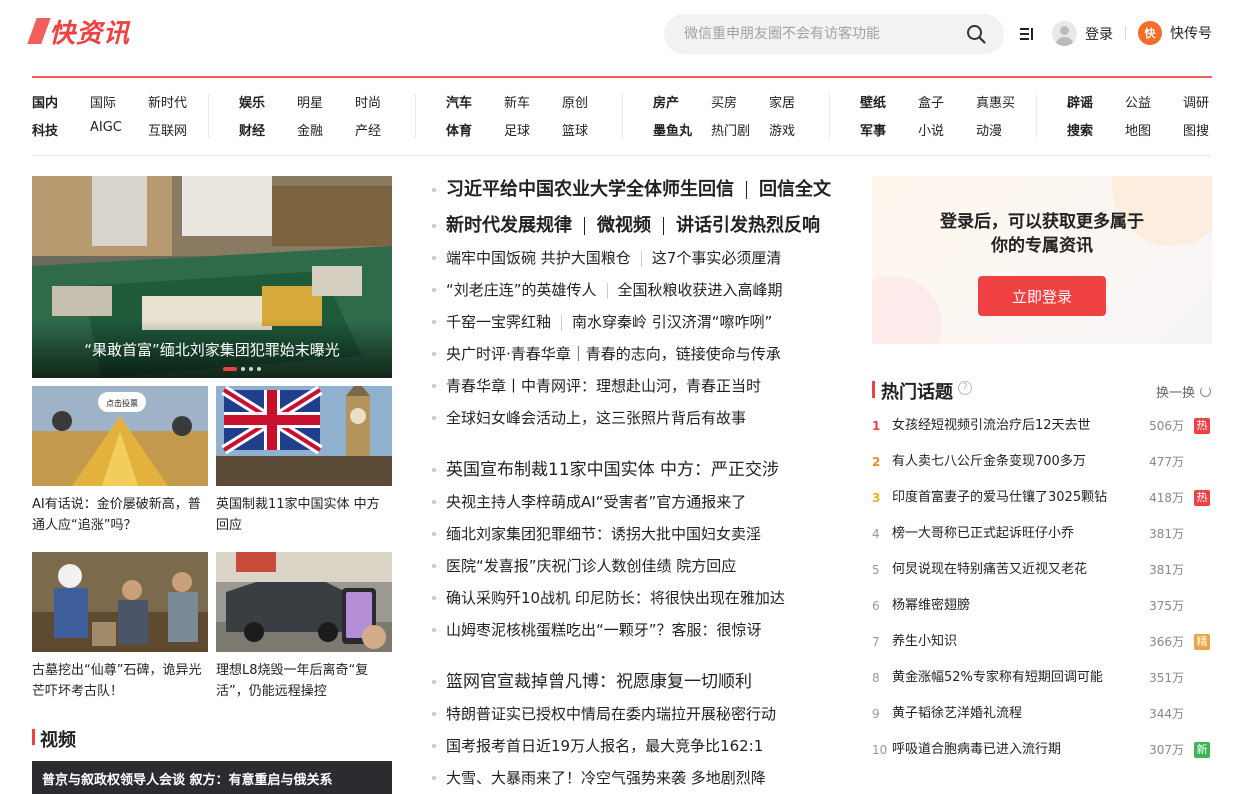 This screenshot has height=794, width=1241. Describe the element at coordinates (590, 189) in the screenshot. I see `headline-link: 习近平给中国农业大学全体师生回信` at that location.